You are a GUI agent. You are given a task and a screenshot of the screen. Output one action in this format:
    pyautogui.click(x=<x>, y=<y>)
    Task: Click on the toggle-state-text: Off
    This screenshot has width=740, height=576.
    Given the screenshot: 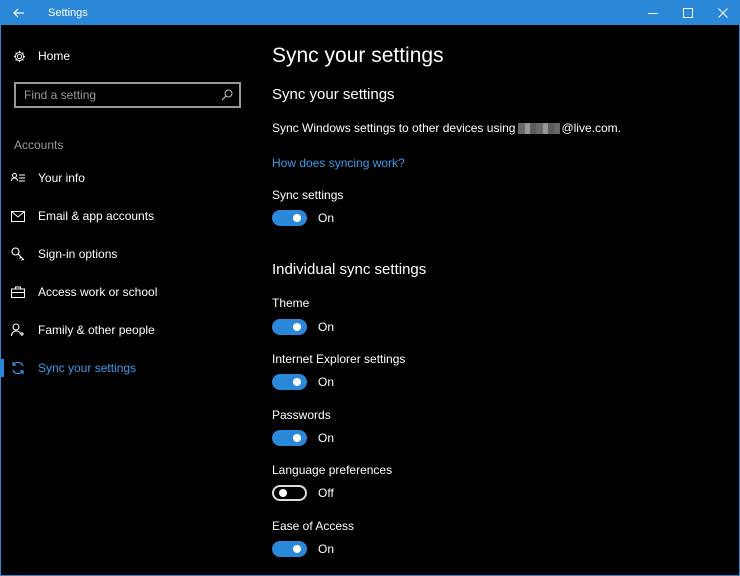 What is the action you would take?
    pyautogui.click(x=326, y=493)
    